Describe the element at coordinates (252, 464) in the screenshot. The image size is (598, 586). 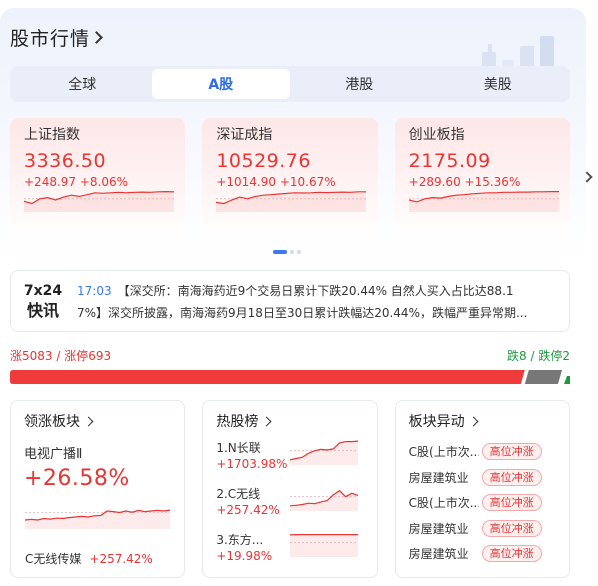
I see `hot-stock-pct: +1703.98%` at that location.